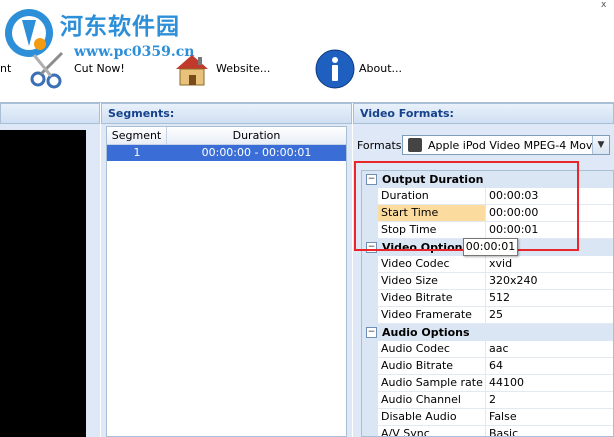 This screenshot has height=437, width=614. What do you see at coordinates (549, 417) in the screenshot?
I see `property-value: False` at bounding box center [549, 417].